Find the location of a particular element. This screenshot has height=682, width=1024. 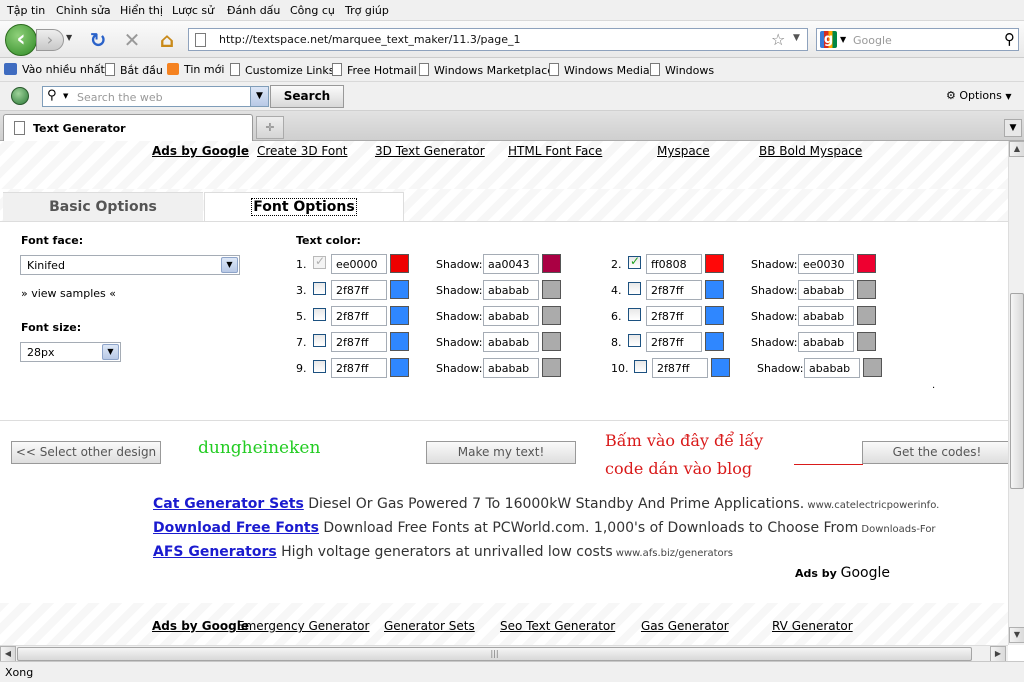

make-my-text-button: Make my text! is located at coordinates (501, 452).